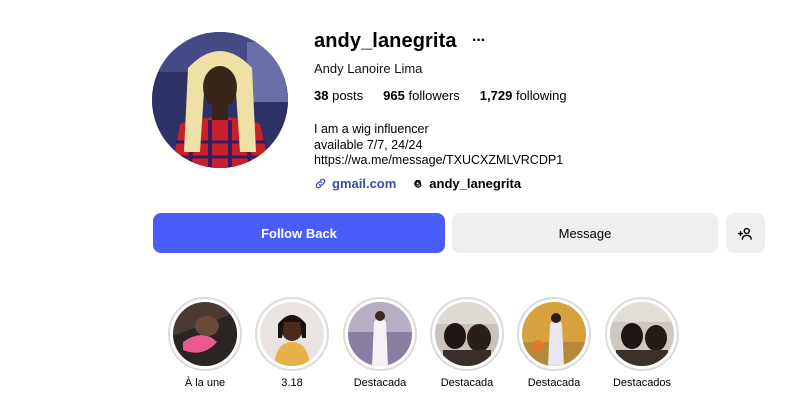 The image size is (806, 411). I want to click on highlight-item: Destacados, so click(642, 343).